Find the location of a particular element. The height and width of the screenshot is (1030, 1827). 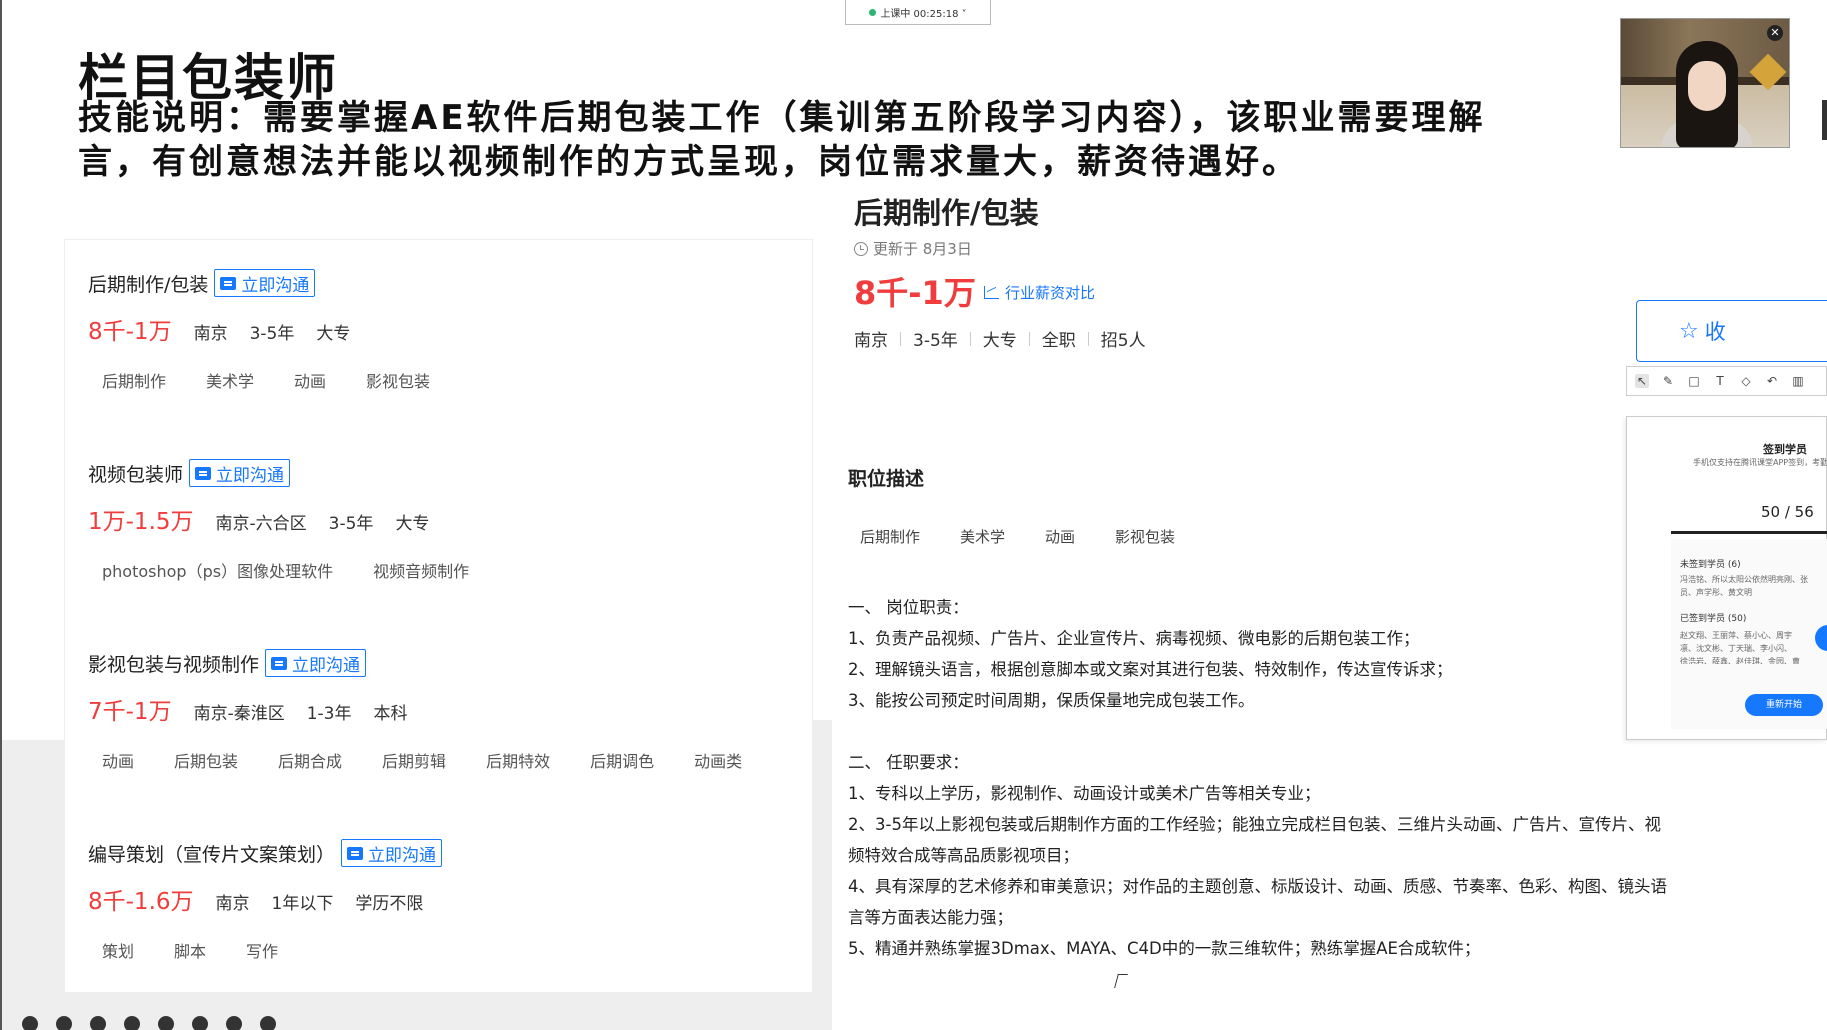

slide-description-line: 言，有创意想法并能以视频制作的方式呈现，岗位需求量大，薪资待遇好。 is located at coordinates (688, 162).